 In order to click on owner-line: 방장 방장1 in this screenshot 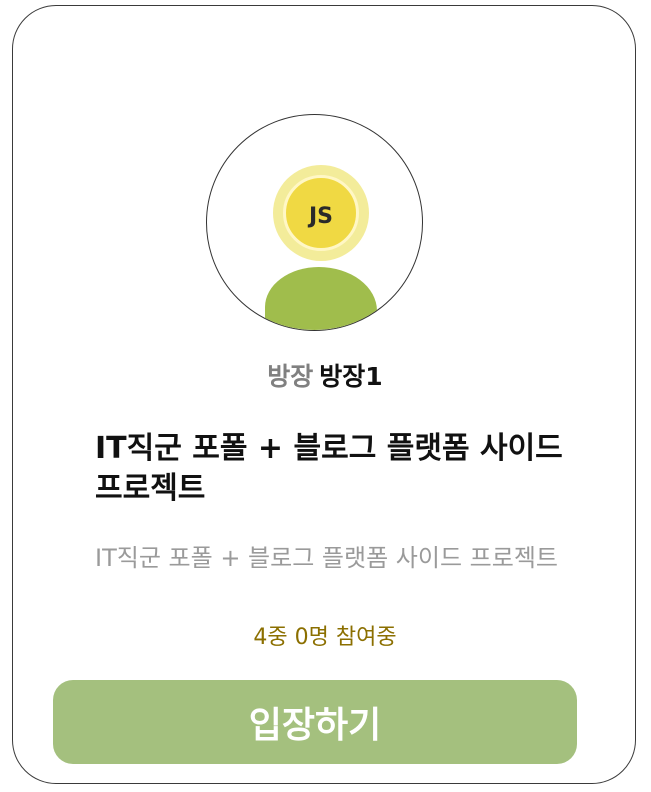, I will do `click(325, 377)`.